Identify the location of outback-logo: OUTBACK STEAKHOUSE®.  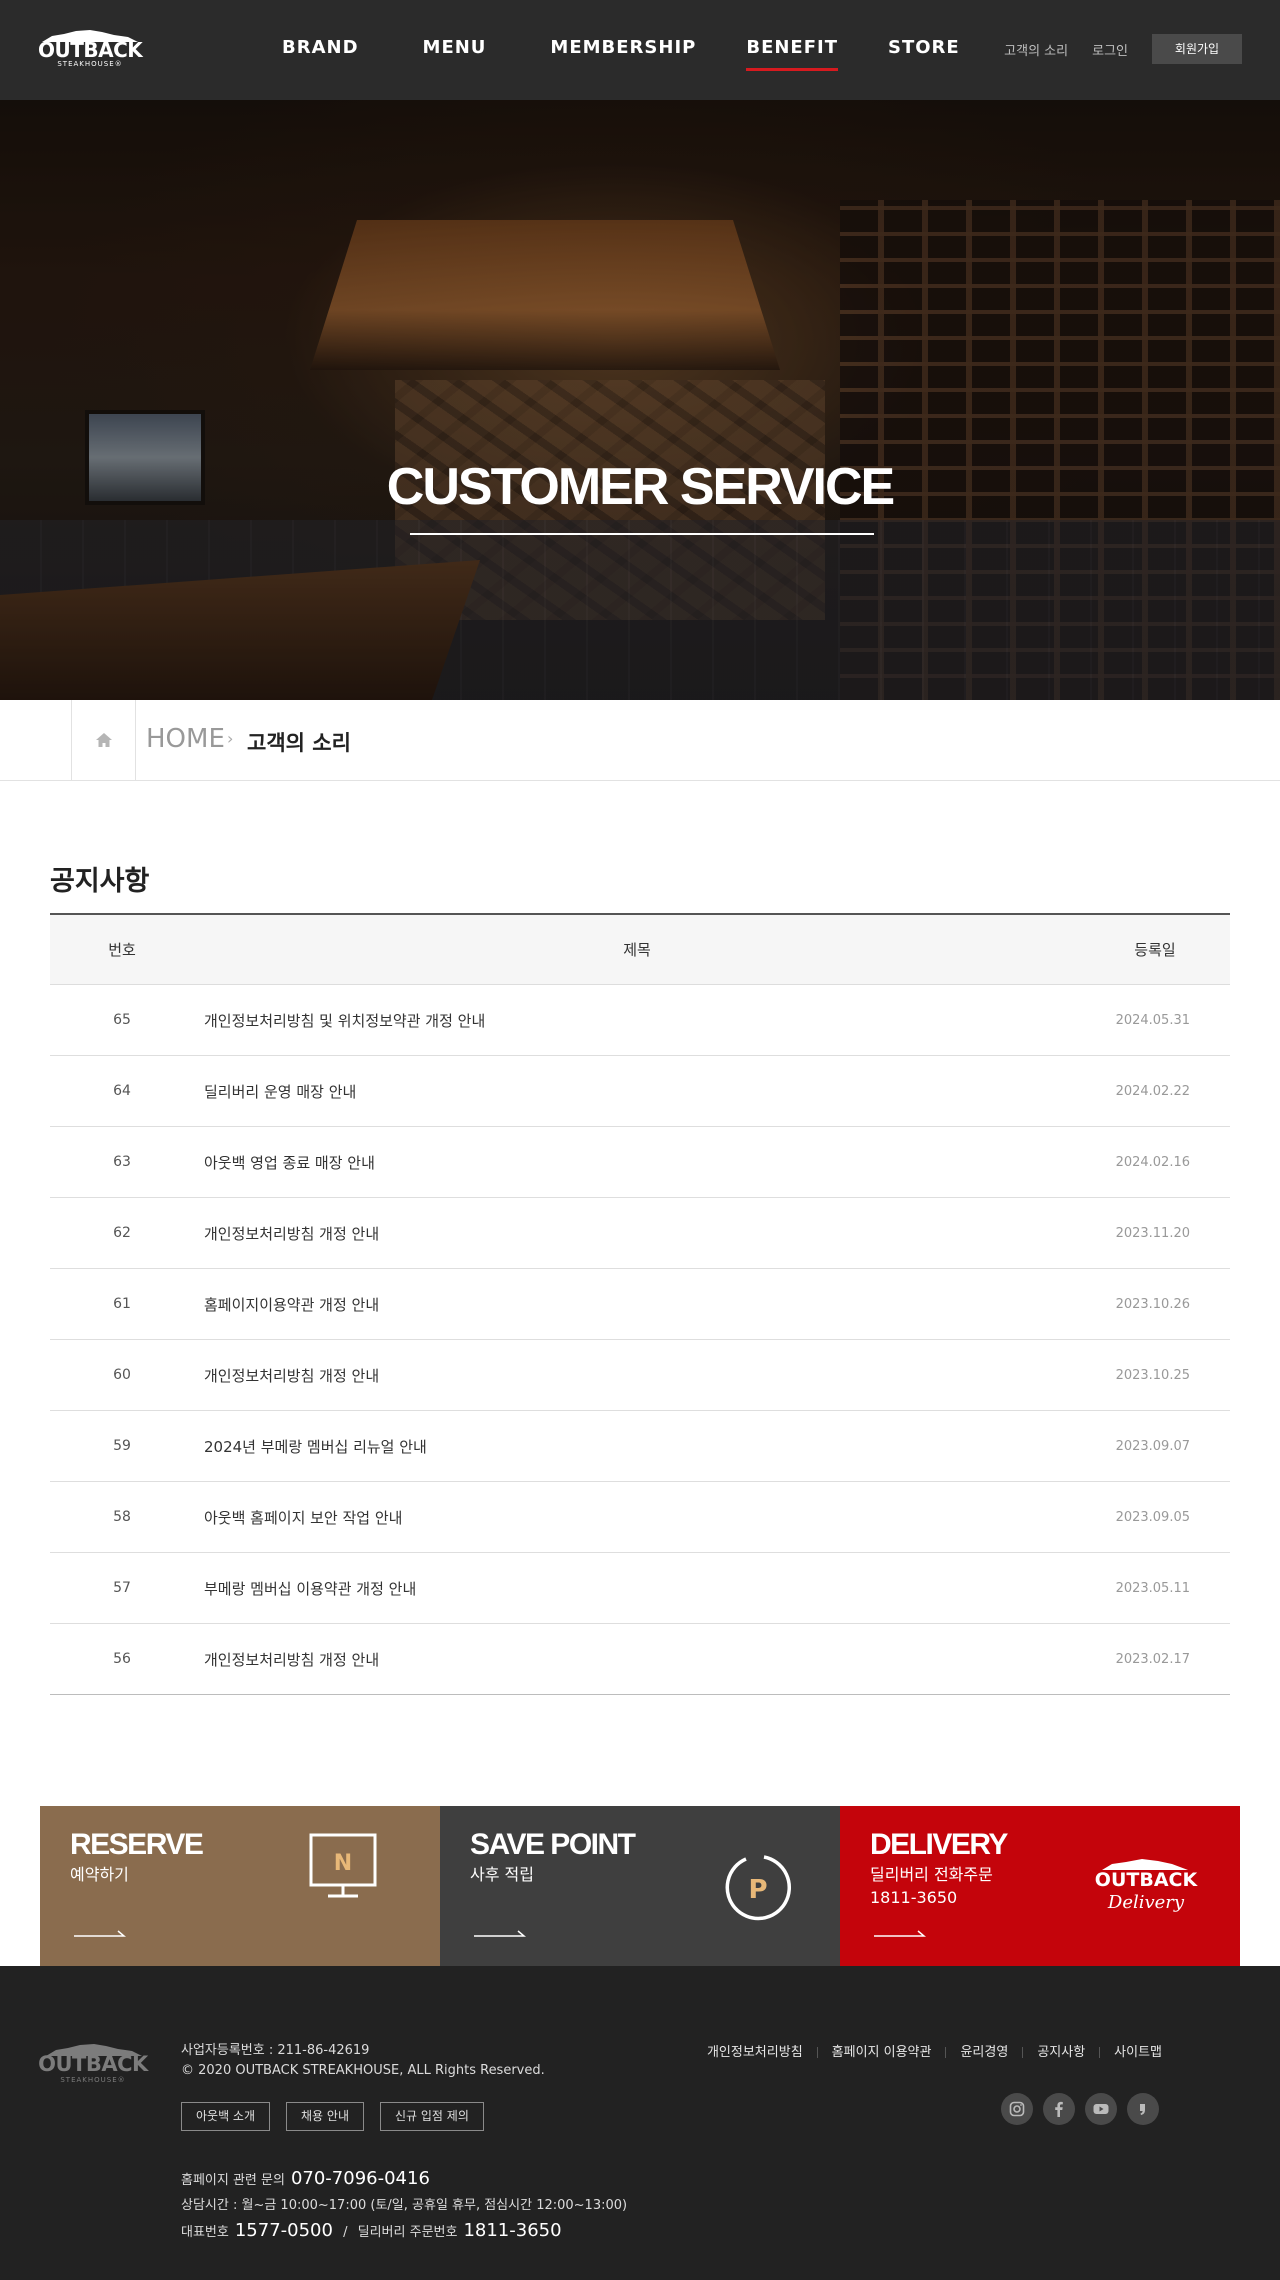
(90, 50).